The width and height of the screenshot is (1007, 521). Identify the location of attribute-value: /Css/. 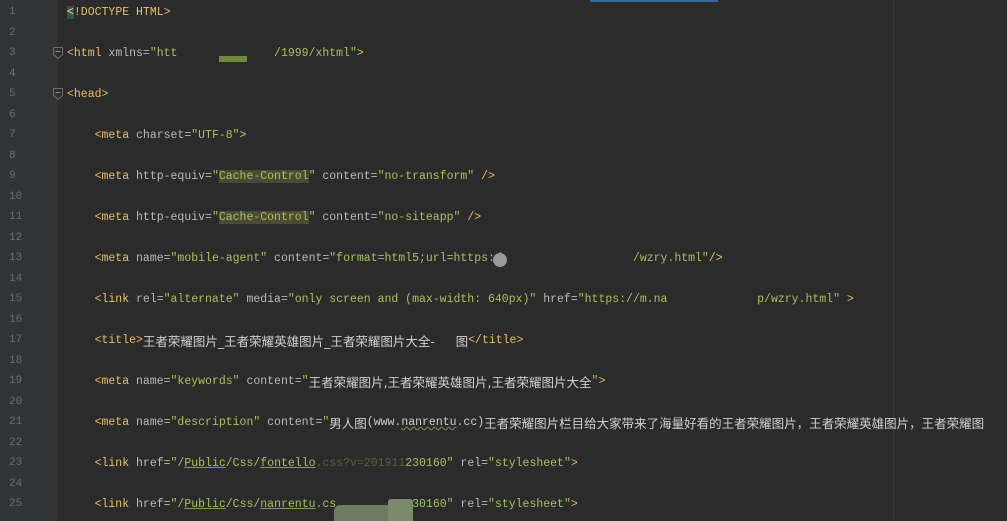
(243, 463).